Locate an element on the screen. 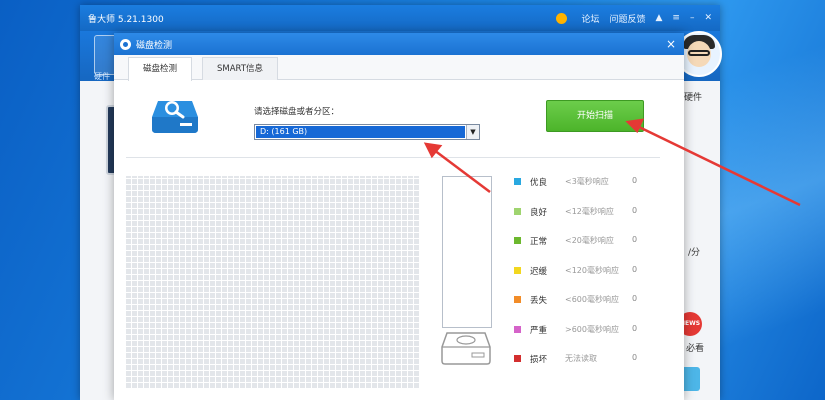 The width and height of the screenshot is (825, 400). legend-row: 损坏 无法读取 0 is located at coordinates (584, 365).